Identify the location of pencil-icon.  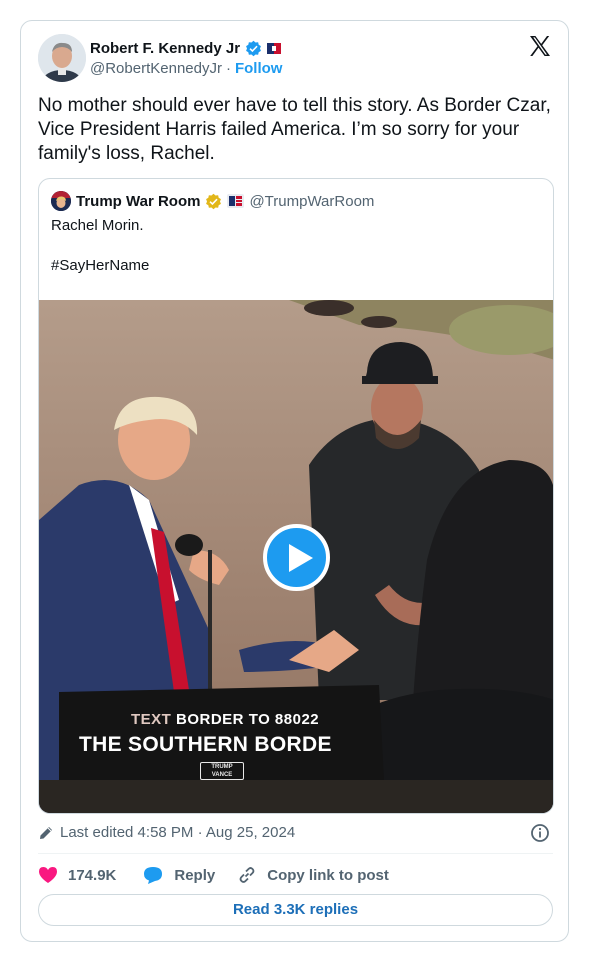
(46, 832).